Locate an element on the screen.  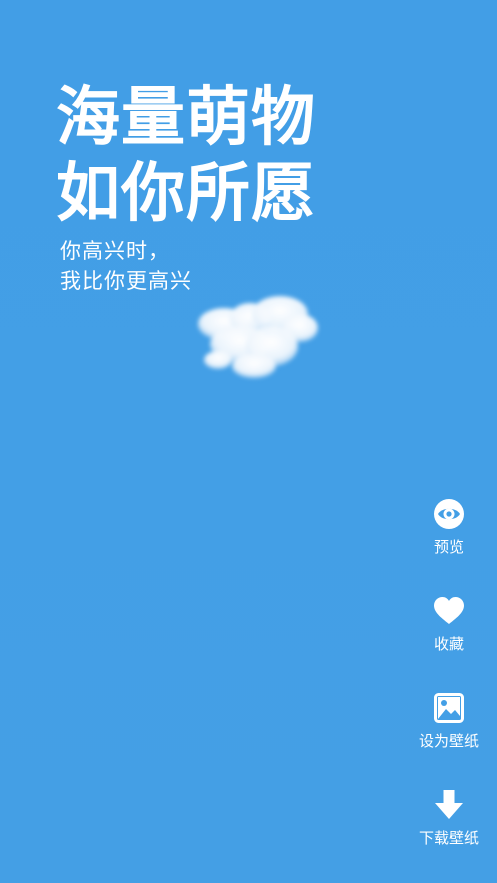
heart-icon is located at coordinates (449, 611).